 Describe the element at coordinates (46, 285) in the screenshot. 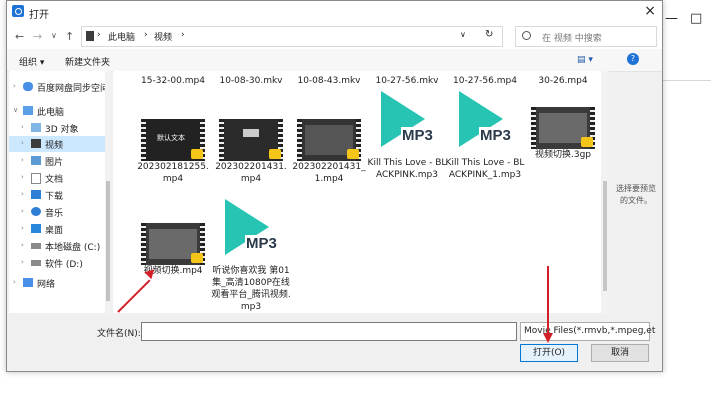

I see `sidebar-item-label: 网络` at that location.